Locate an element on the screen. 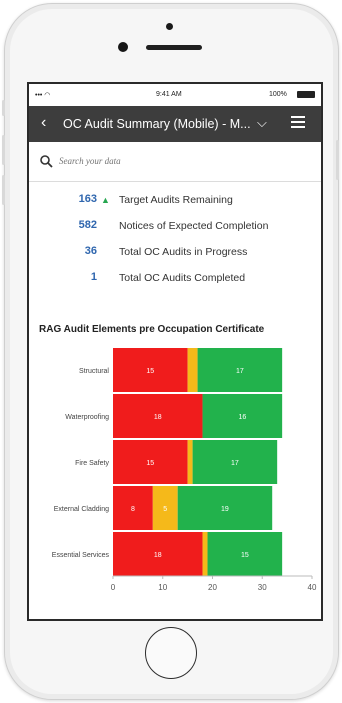 The height and width of the screenshot is (703, 342). front-camera is located at coordinates (169, 26).